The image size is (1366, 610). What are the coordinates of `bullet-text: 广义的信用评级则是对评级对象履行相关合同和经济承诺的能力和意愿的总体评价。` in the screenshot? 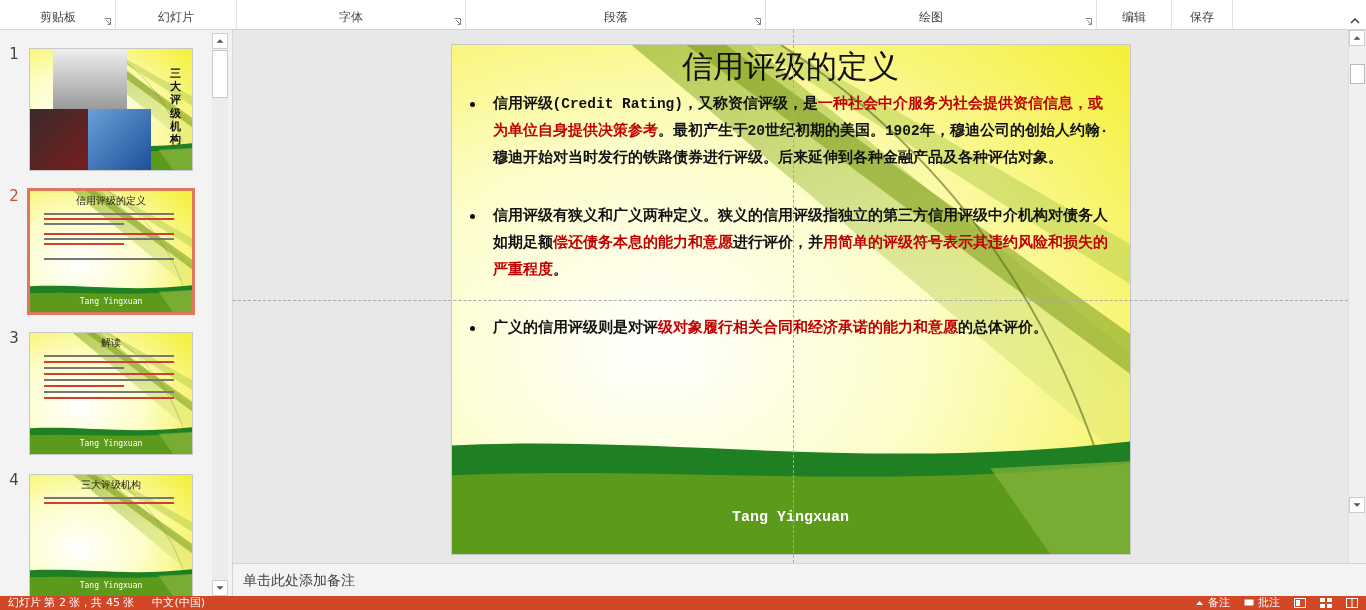 It's located at (770, 328).